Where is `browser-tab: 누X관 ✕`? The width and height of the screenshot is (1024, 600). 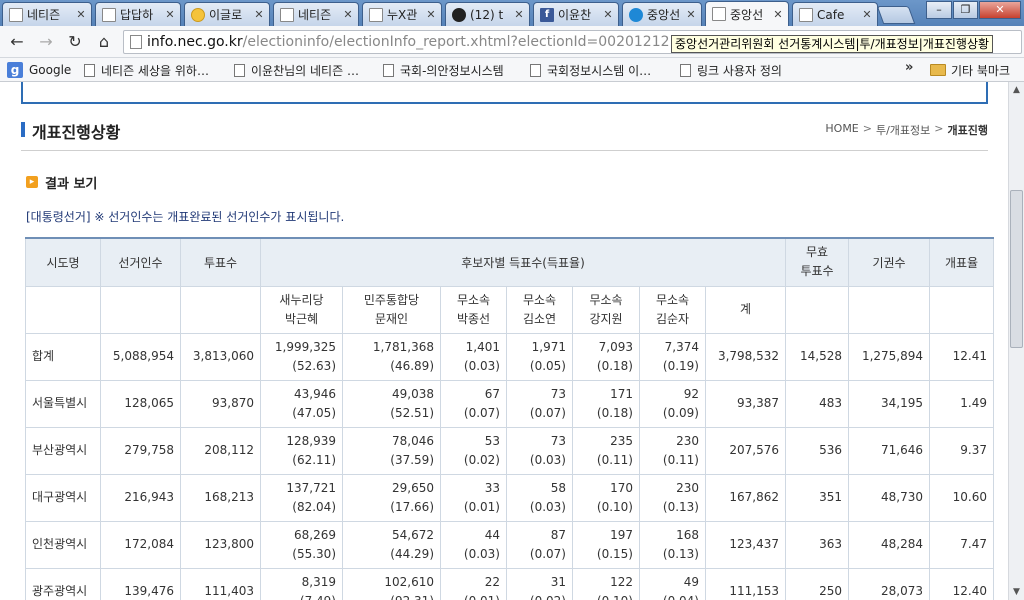 browser-tab: 누X관 ✕ is located at coordinates (402, 14).